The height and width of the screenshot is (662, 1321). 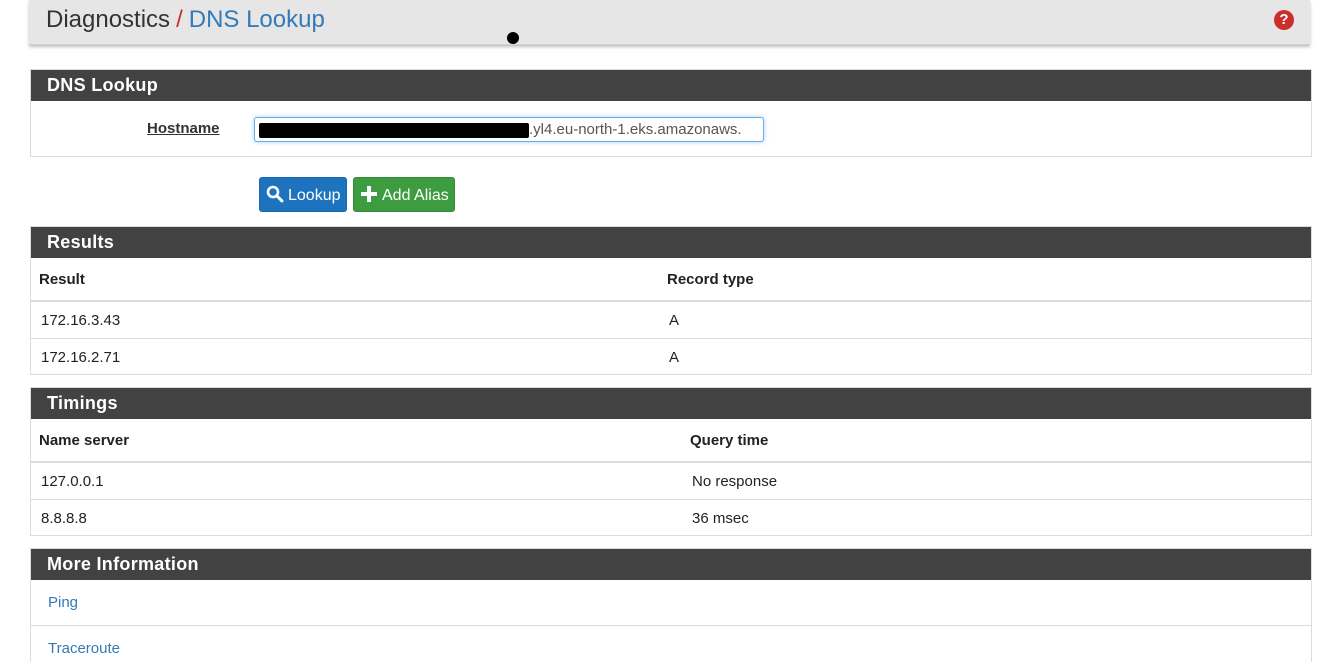 I want to click on ping-link: Ping, so click(x=671, y=603).